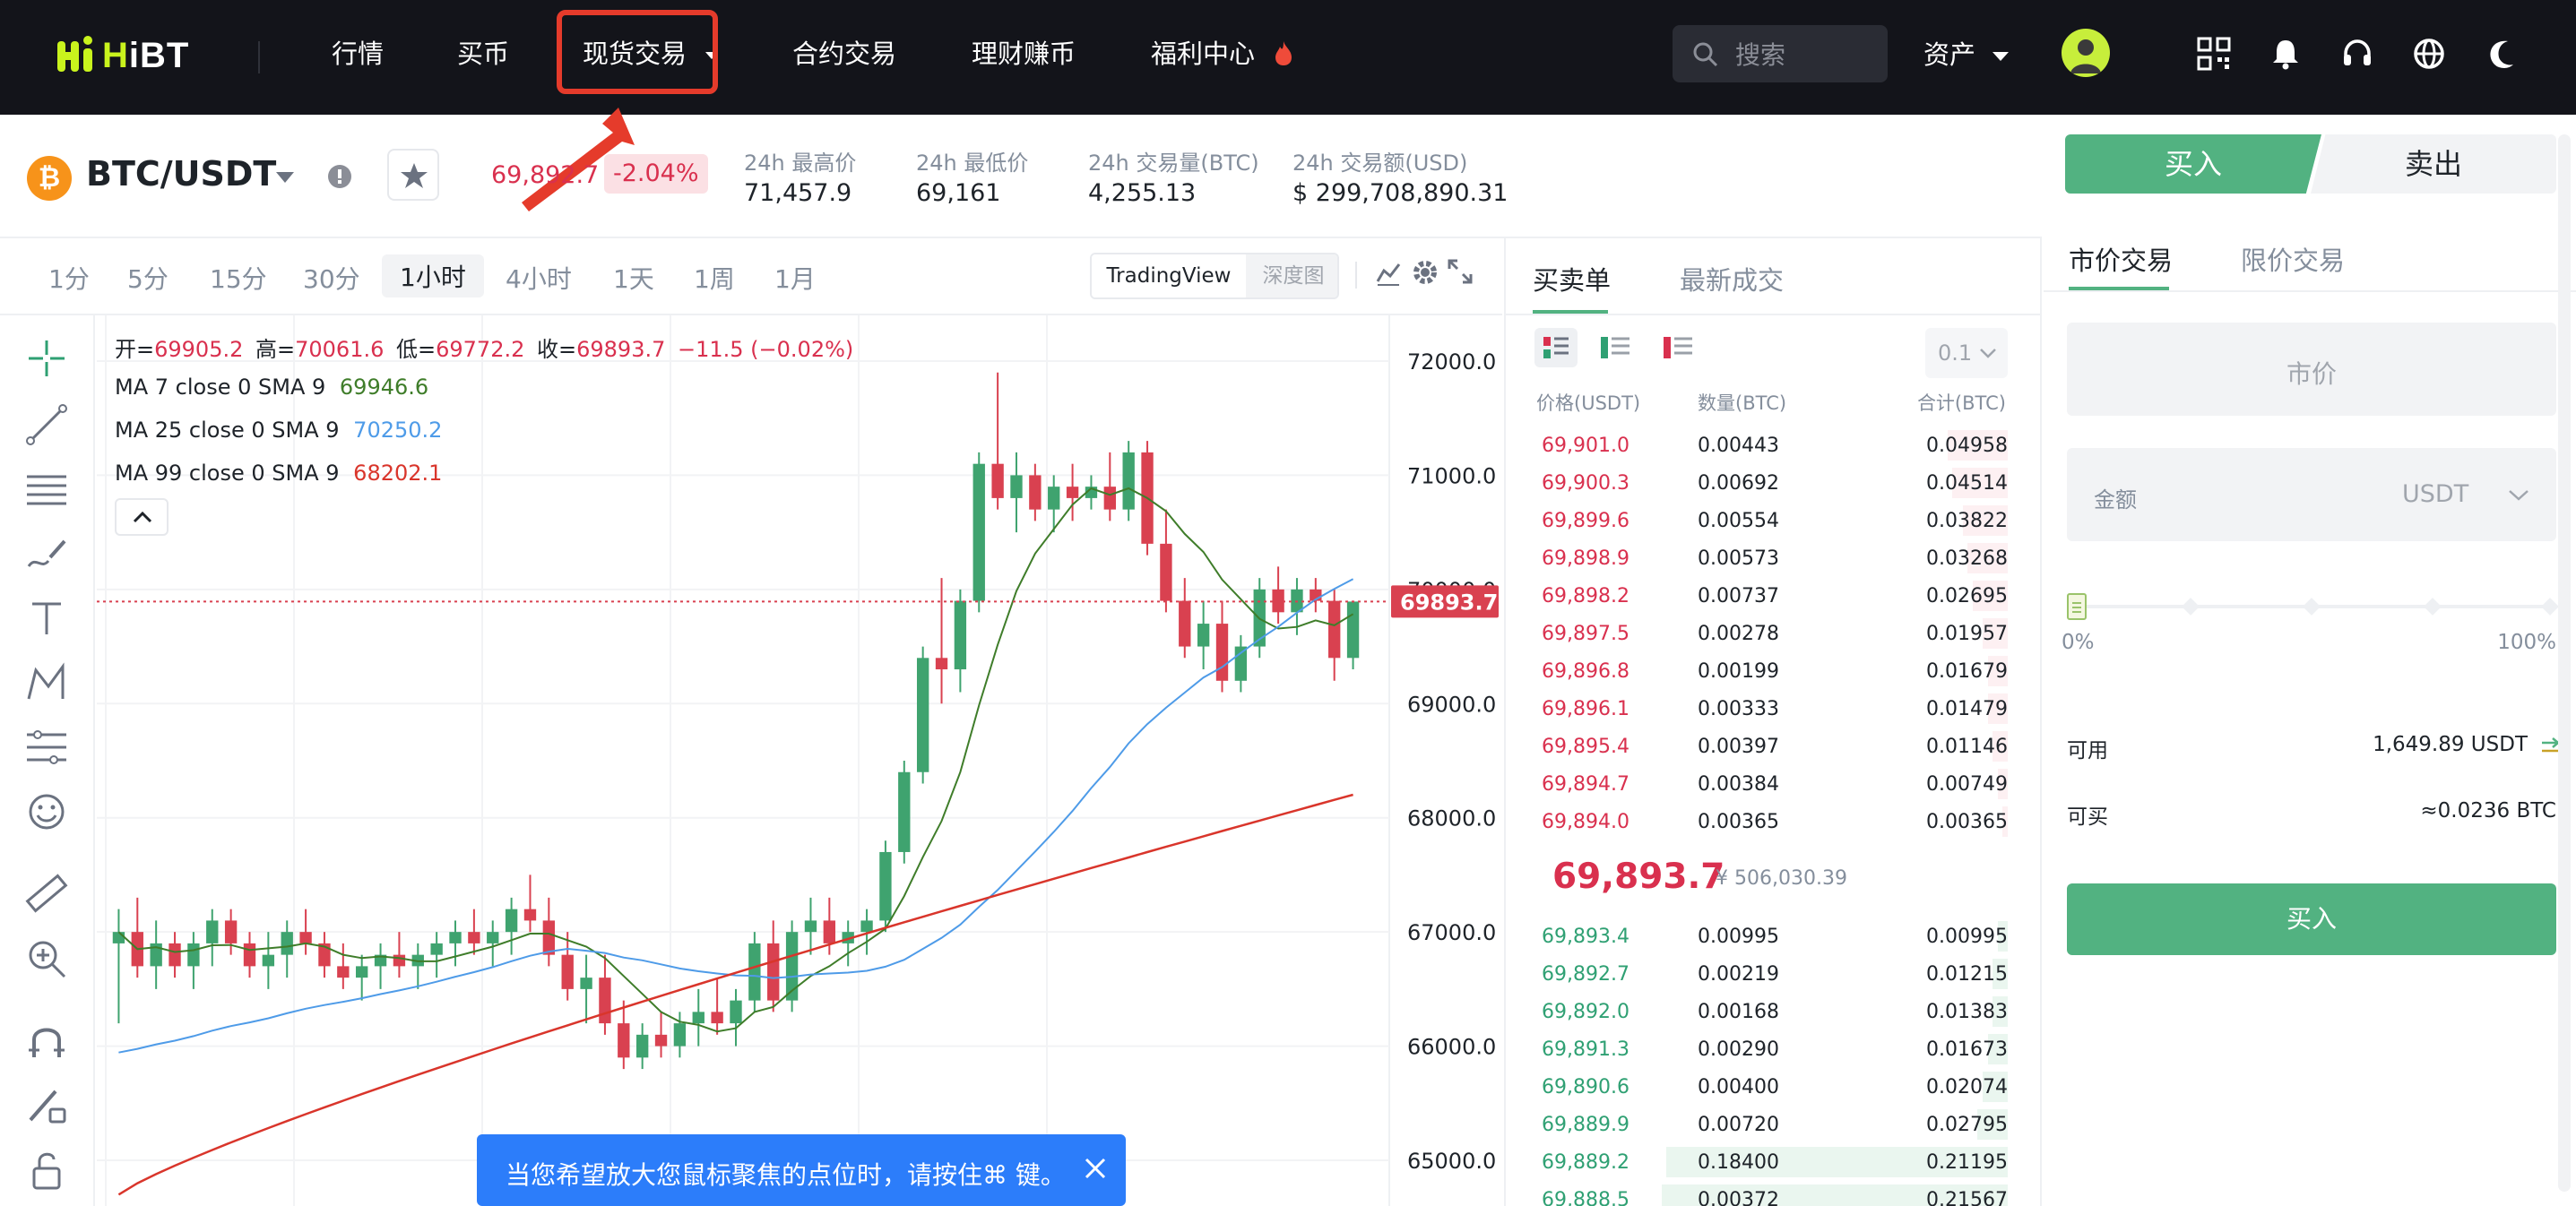  I want to click on toast-message: 当您希望放大您鼠标聚焦的点位时，请按住⌘ 键。, so click(786, 1175).